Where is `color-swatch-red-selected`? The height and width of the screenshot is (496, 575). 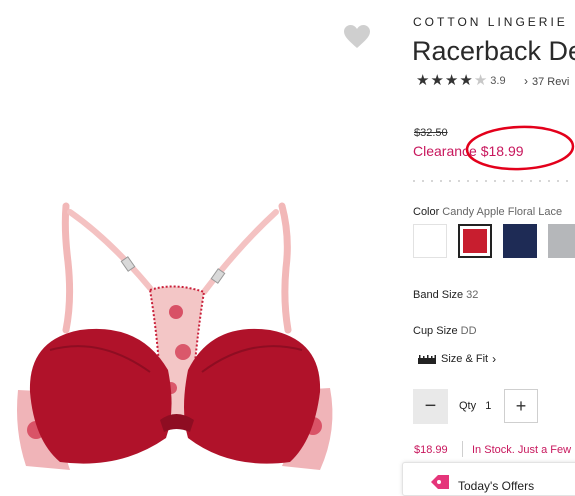 color-swatch-red-selected is located at coordinates (475, 241).